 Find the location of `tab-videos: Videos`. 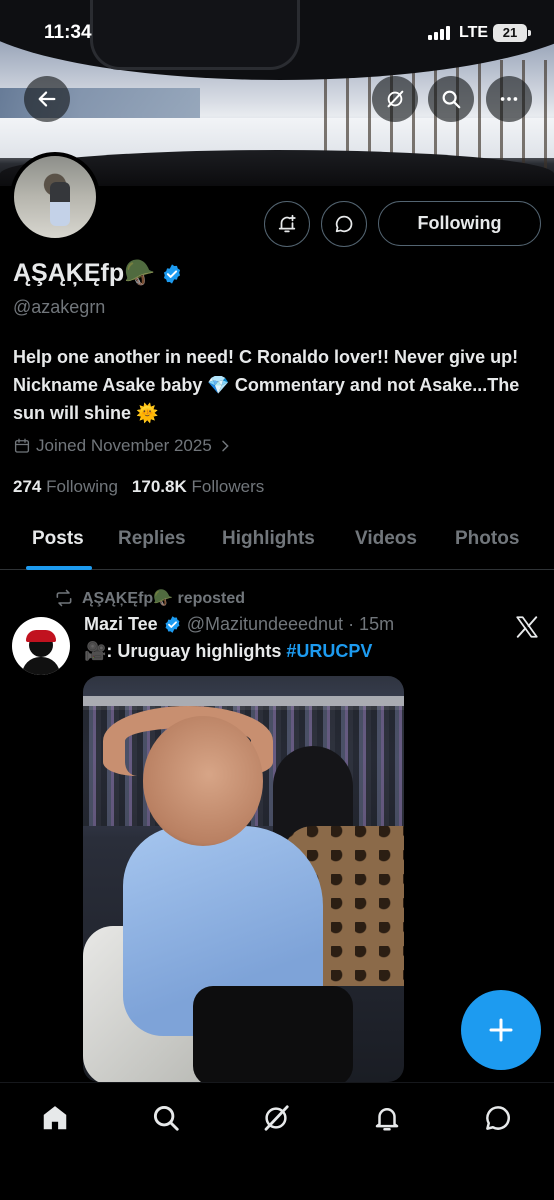

tab-videos: Videos is located at coordinates (386, 539).